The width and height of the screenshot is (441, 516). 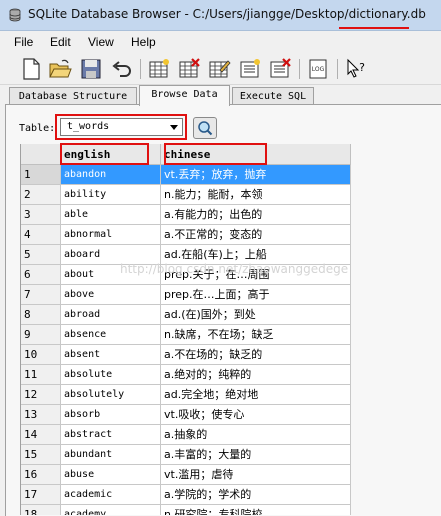 What do you see at coordinates (256, 435) in the screenshot?
I see `chinese-cell: a.抽象的` at bounding box center [256, 435].